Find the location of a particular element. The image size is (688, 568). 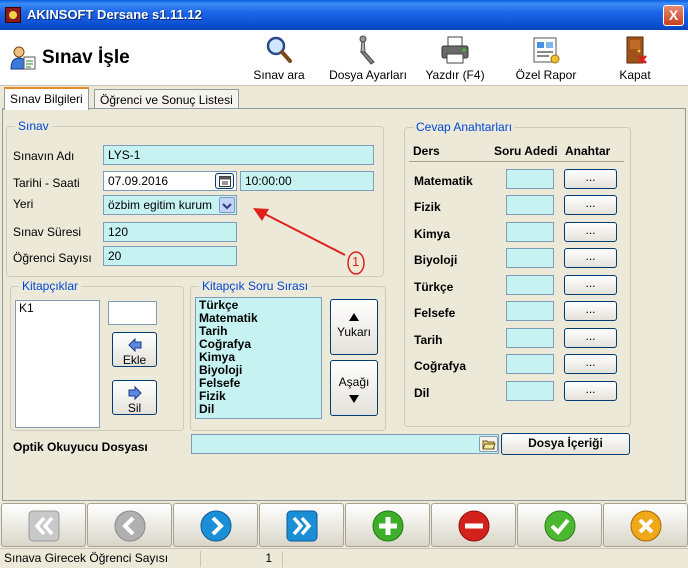

booklets-group: Kitapçıklar K1 Ekle Sil is located at coordinates (97, 355).